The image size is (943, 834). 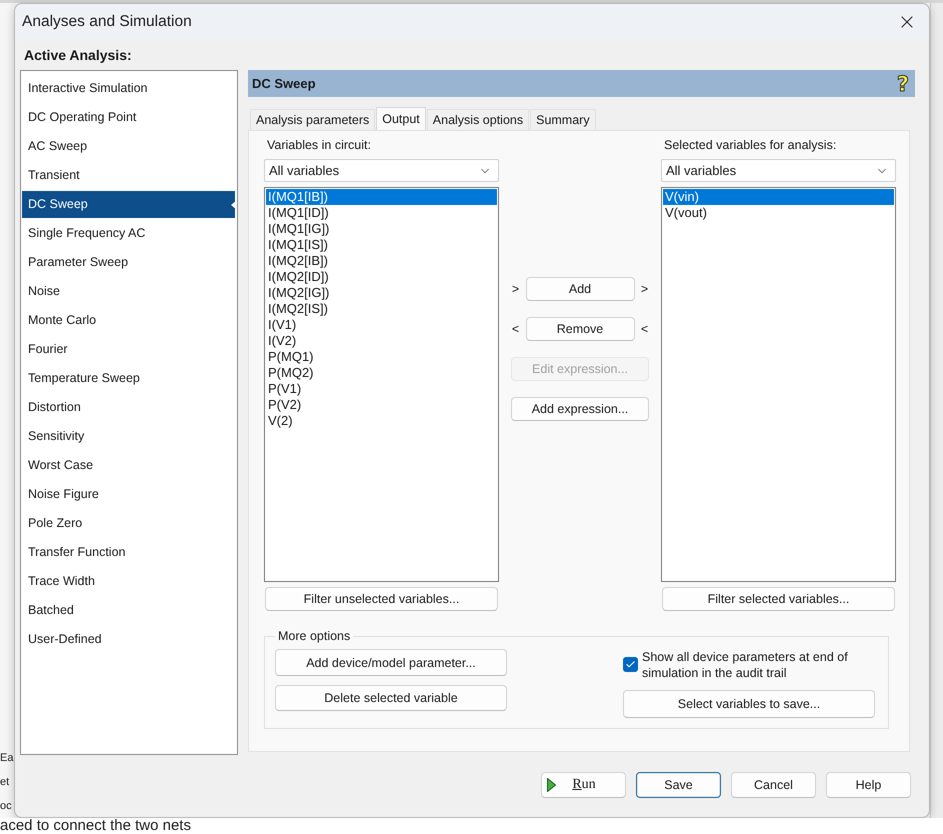 What do you see at coordinates (868, 785) in the screenshot?
I see `dialog-button: Help` at bounding box center [868, 785].